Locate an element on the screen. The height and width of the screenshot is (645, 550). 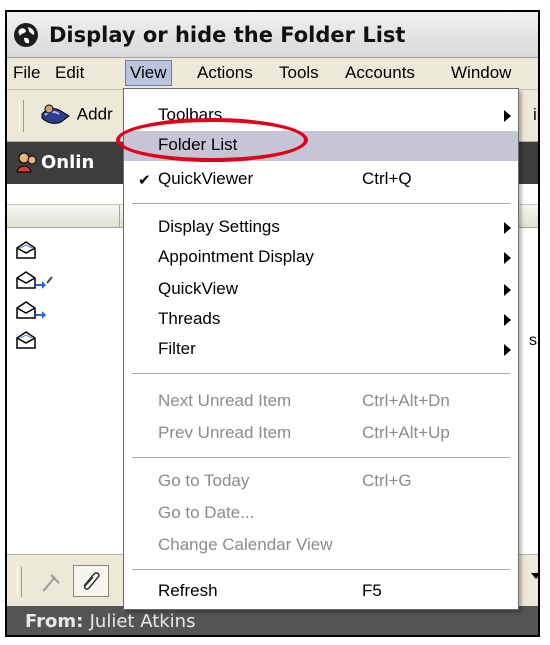
menu-item-label: QuickView is located at coordinates (198, 288).